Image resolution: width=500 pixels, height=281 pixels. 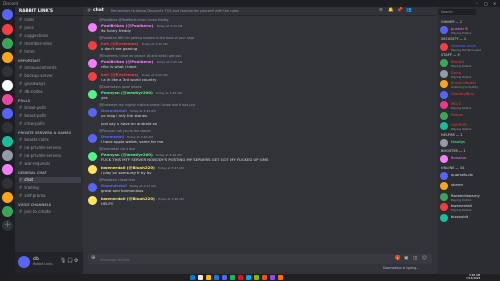 I want to click on author-name: Pennysn (@westlyr200), so click(x=127, y=92).